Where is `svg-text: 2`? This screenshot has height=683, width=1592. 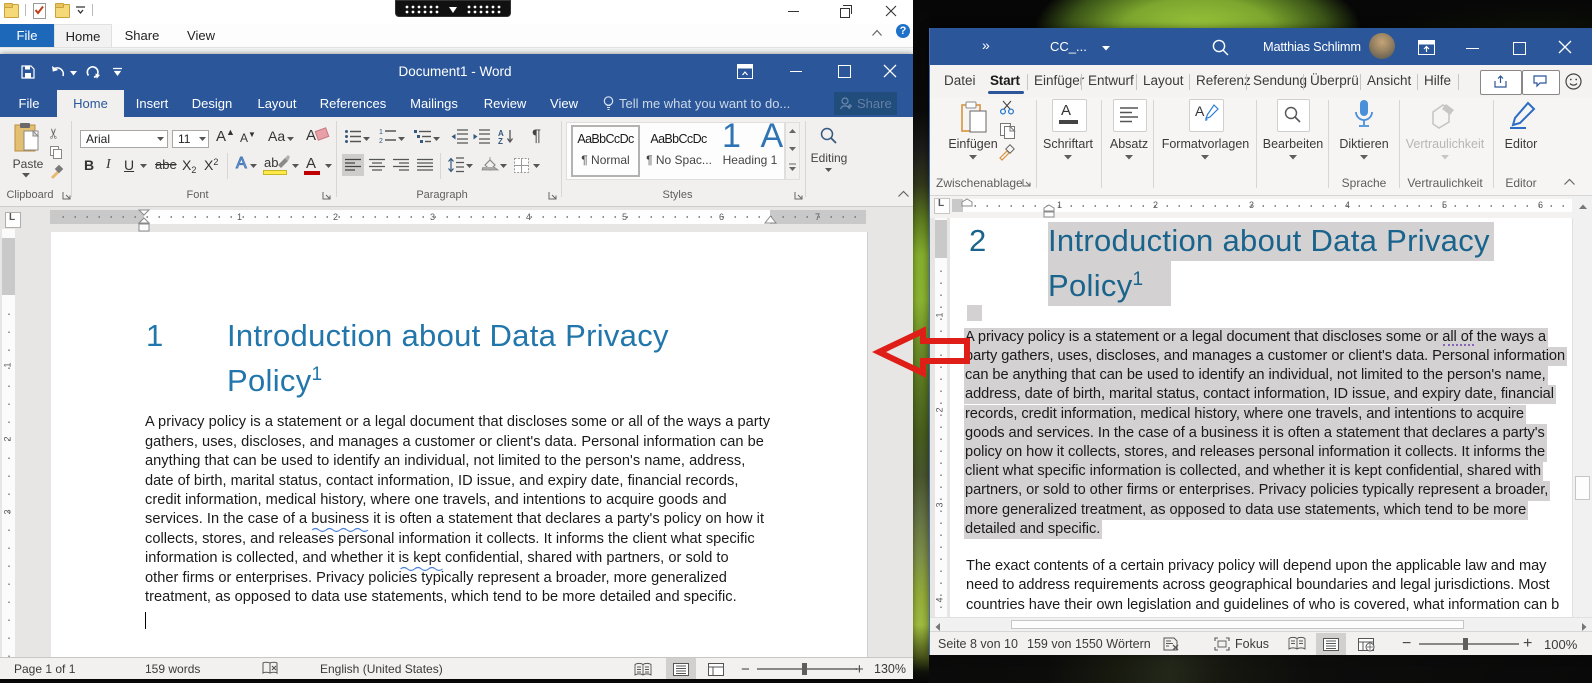
svg-text: 2 is located at coordinates (381, 141).